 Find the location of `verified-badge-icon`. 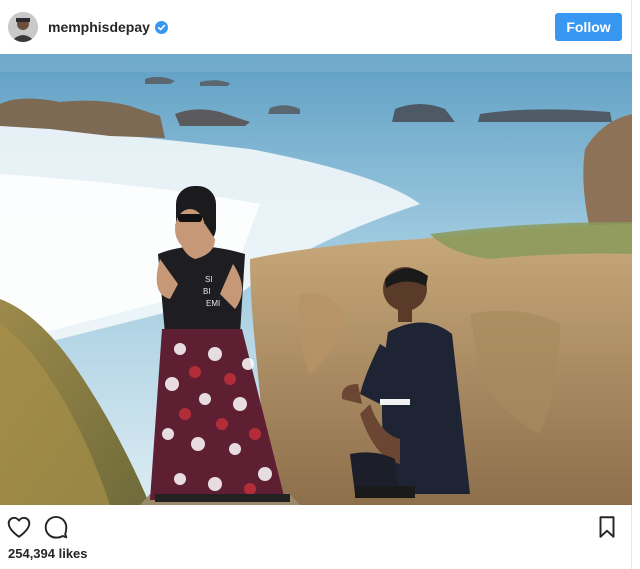

verified-badge-icon is located at coordinates (161, 27).